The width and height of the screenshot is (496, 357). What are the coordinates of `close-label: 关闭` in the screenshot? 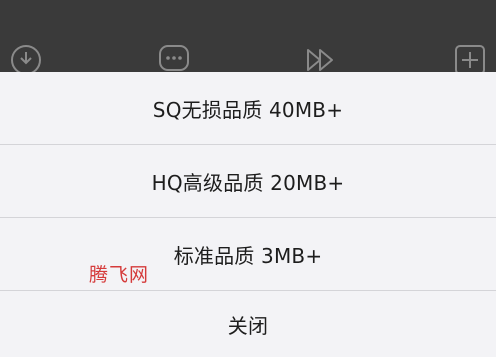 It's located at (248, 325).